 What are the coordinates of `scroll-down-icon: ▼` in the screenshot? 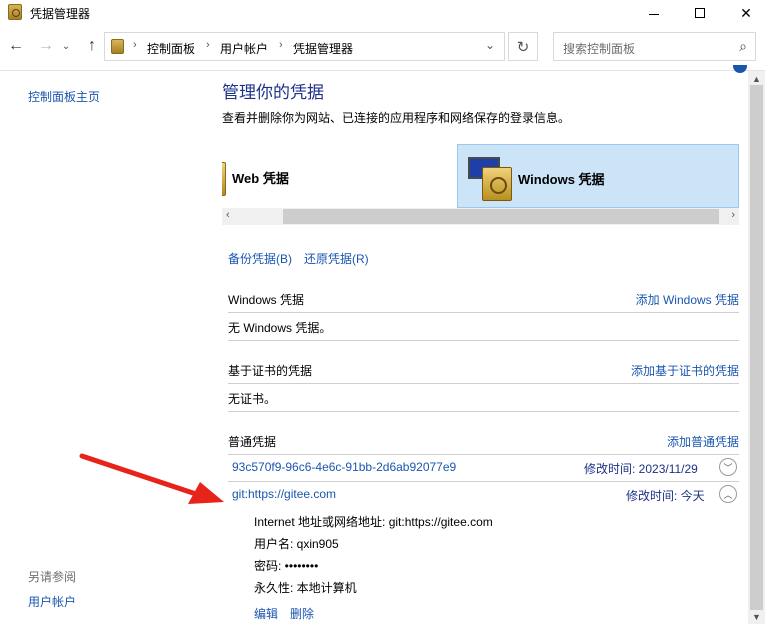 It's located at (756, 617).